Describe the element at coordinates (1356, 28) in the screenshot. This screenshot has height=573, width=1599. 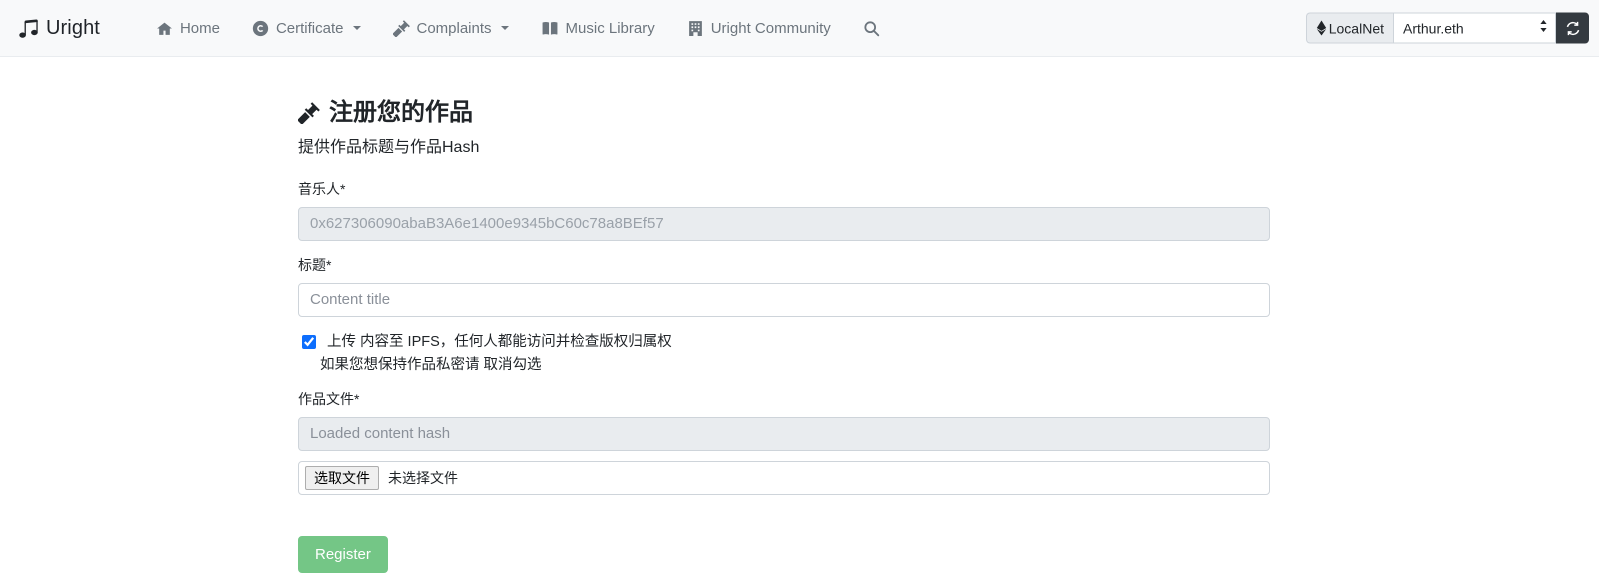
I see `network-badge-label: LocalNet` at that location.